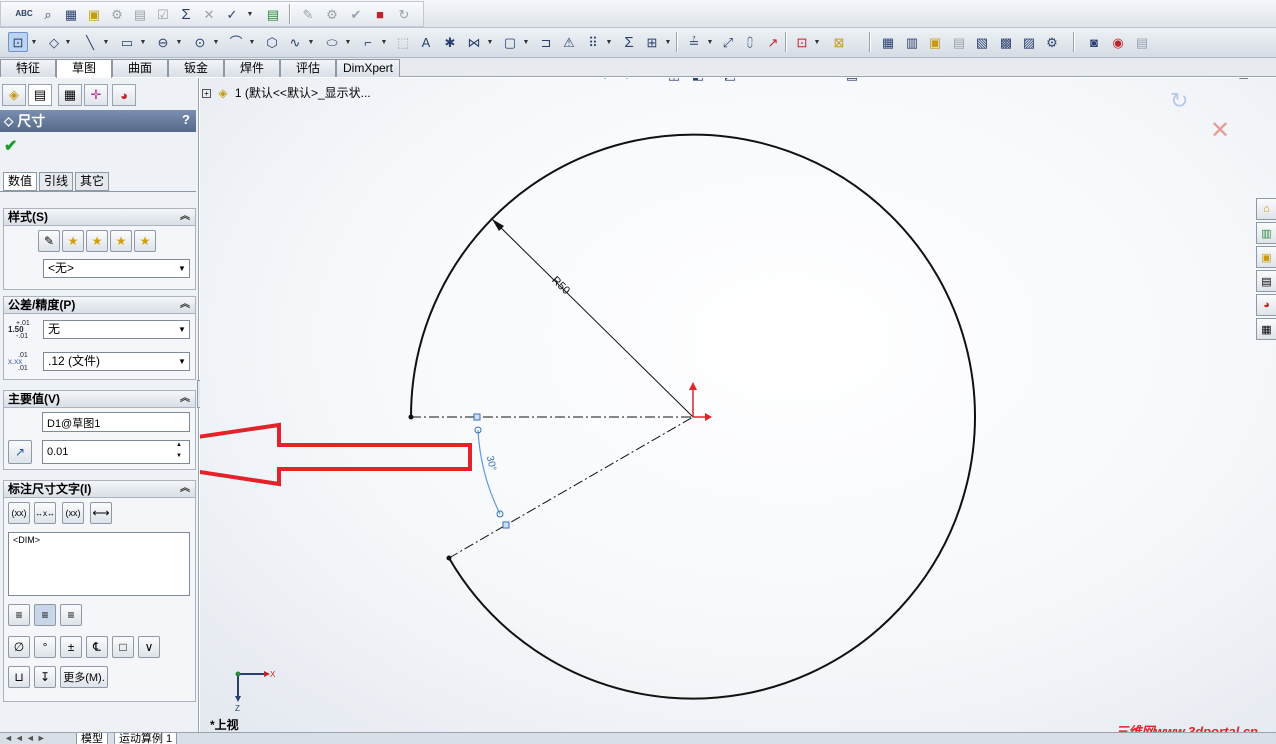 Image resolution: width=1276 pixels, height=744 pixels. I want to click on dimension-value-input: 0.01, so click(116, 452).